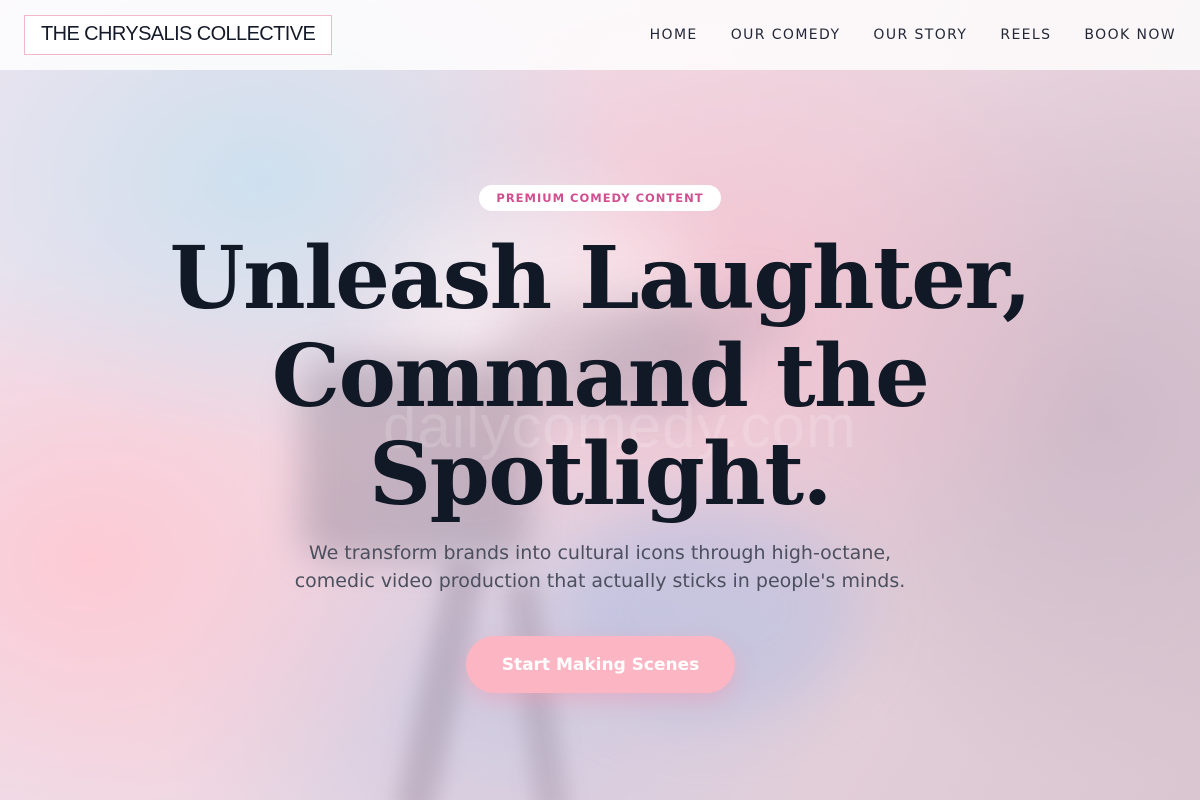  What do you see at coordinates (786, 35) in the screenshot?
I see `nav-link-our-comedy: OUR COMEDY` at bounding box center [786, 35].